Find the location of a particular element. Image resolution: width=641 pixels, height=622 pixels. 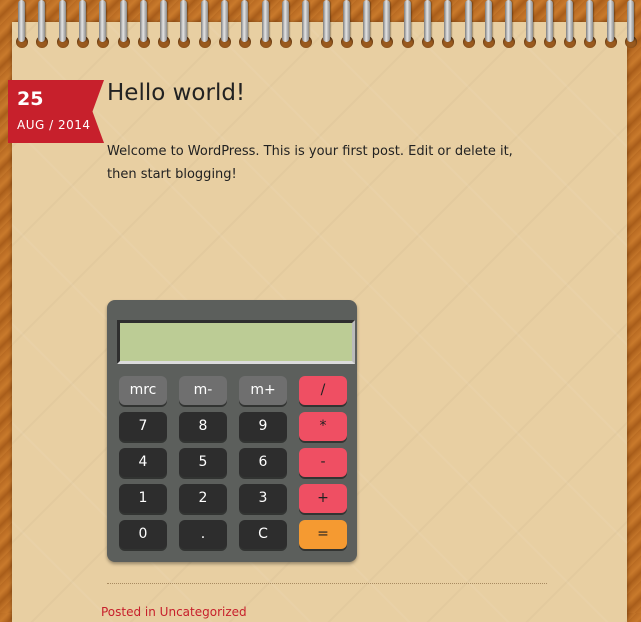

calc-key-1-0: 7 is located at coordinates (143, 426).